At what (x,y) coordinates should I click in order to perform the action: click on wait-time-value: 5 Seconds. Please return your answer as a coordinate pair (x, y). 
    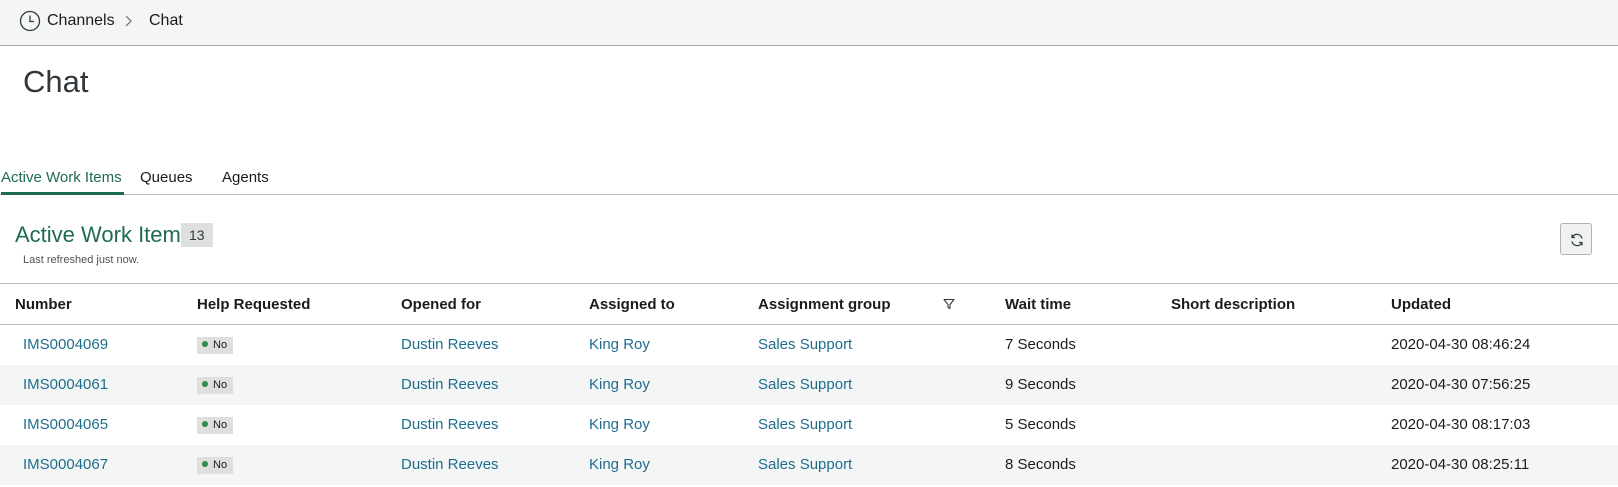
    Looking at the image, I should click on (1040, 424).